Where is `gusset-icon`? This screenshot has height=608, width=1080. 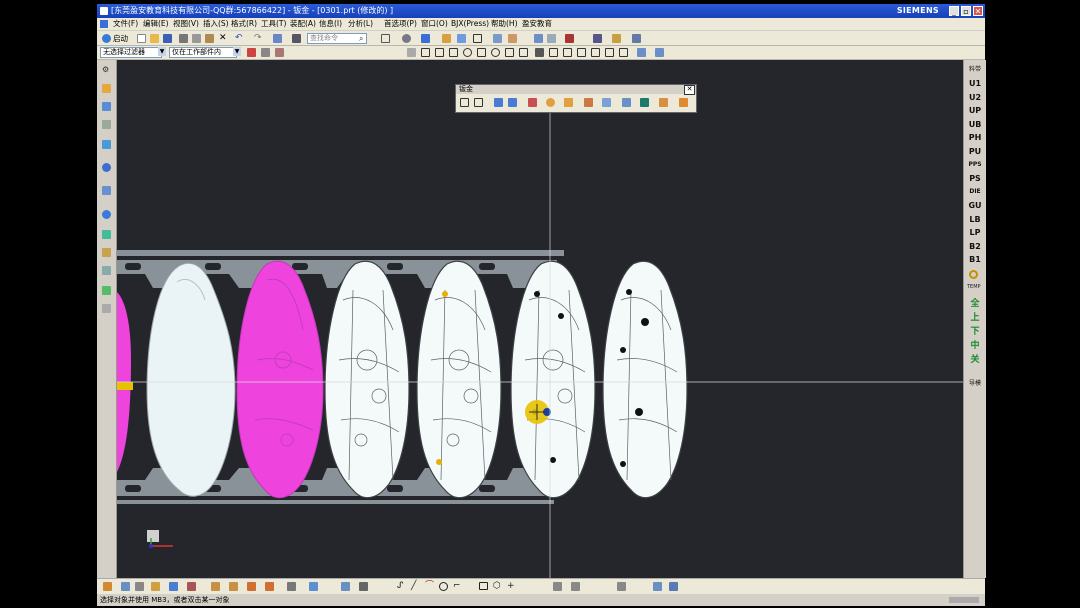
gusset-icon is located at coordinates (644, 102).